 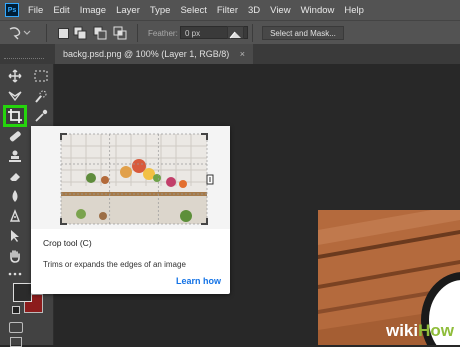 I want to click on eyedropper-icon, so click(x=41, y=115).